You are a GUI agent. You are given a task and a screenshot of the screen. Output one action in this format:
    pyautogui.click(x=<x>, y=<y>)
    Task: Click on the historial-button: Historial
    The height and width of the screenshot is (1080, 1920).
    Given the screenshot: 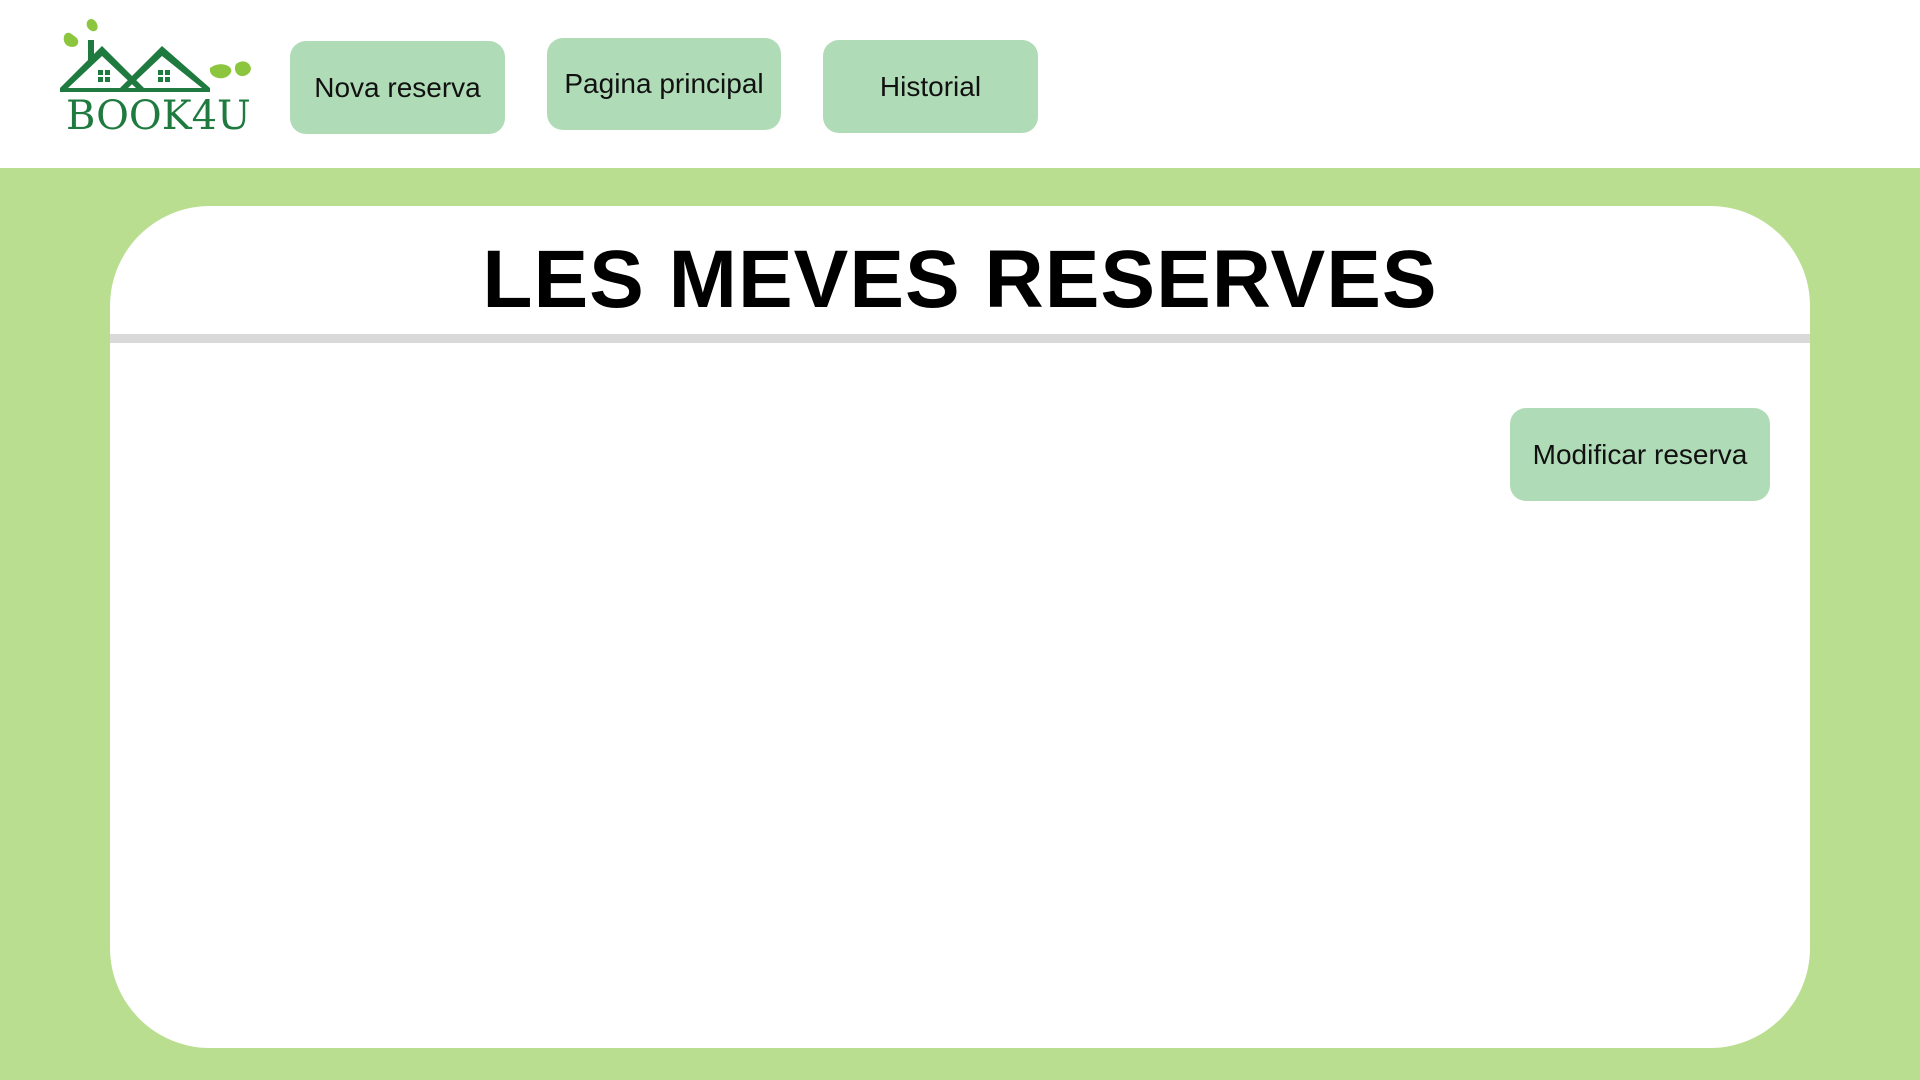 What is the action you would take?
    pyautogui.click(x=930, y=86)
    